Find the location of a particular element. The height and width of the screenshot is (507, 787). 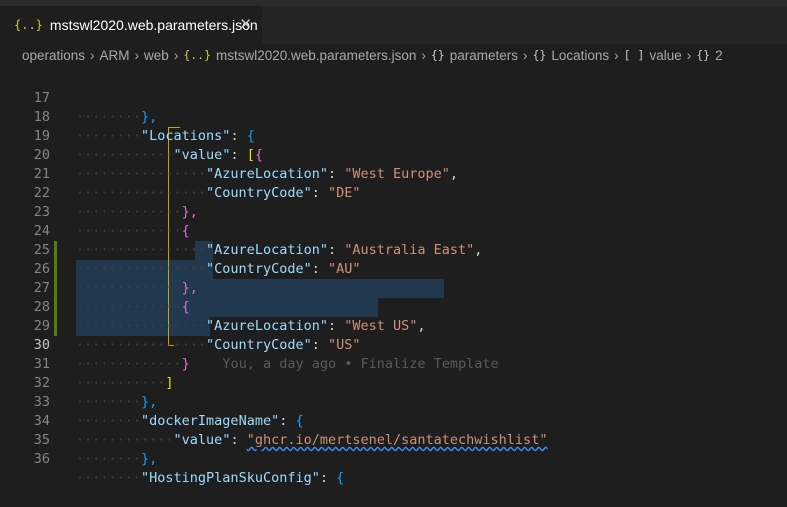

code-line: 25 ················"CountryCode": "AU" is located at coordinates (393, 249).